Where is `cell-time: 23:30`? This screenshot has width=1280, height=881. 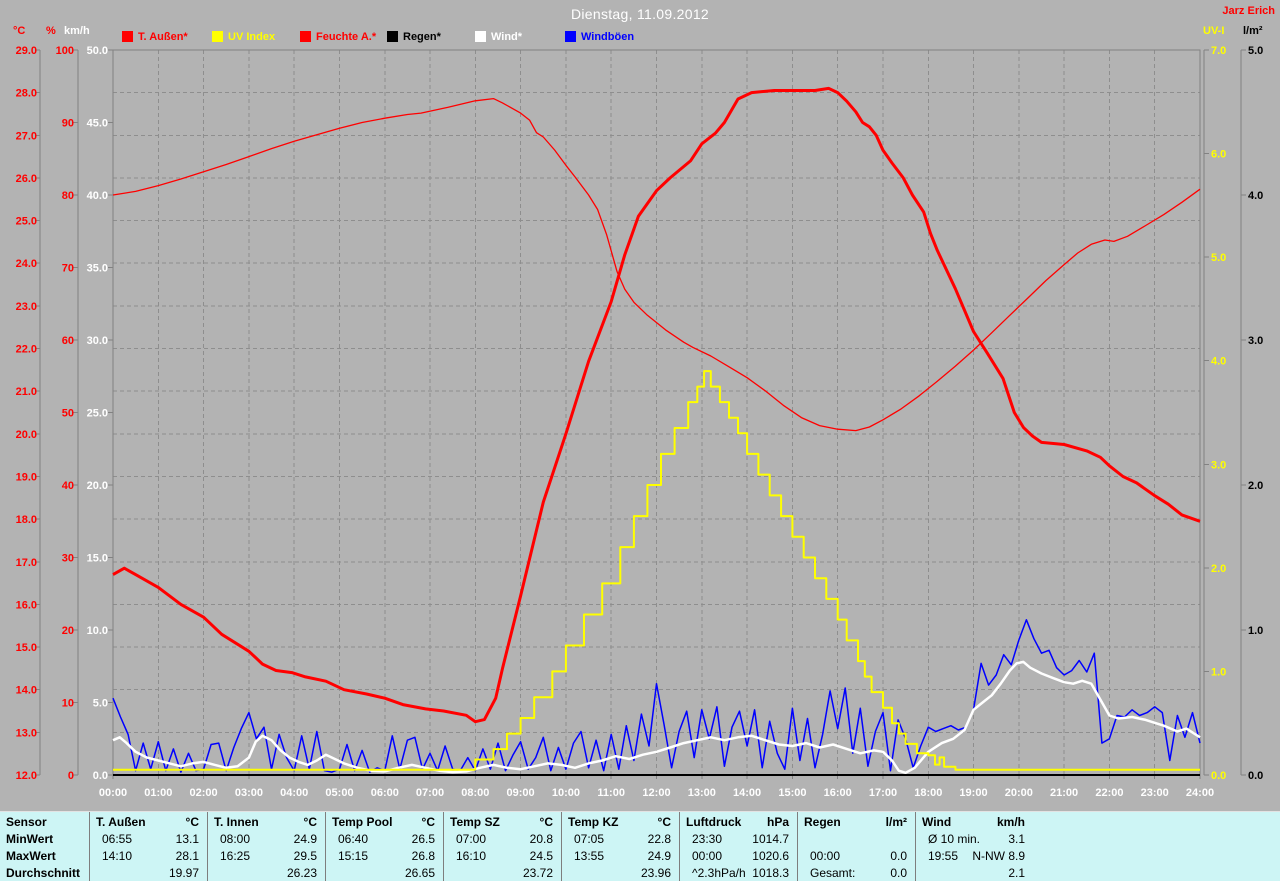
cell-time: 23:30 is located at coordinates (707, 839).